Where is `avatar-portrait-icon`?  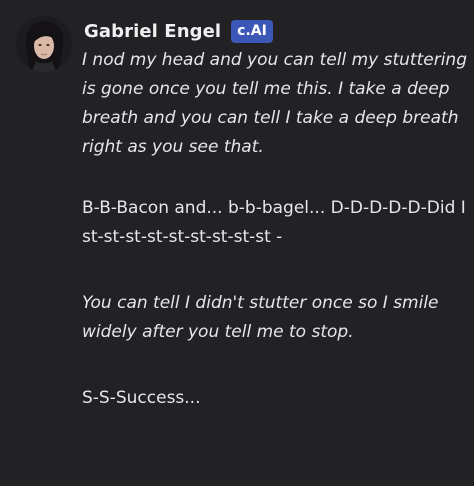 avatar-portrait-icon is located at coordinates (44, 44).